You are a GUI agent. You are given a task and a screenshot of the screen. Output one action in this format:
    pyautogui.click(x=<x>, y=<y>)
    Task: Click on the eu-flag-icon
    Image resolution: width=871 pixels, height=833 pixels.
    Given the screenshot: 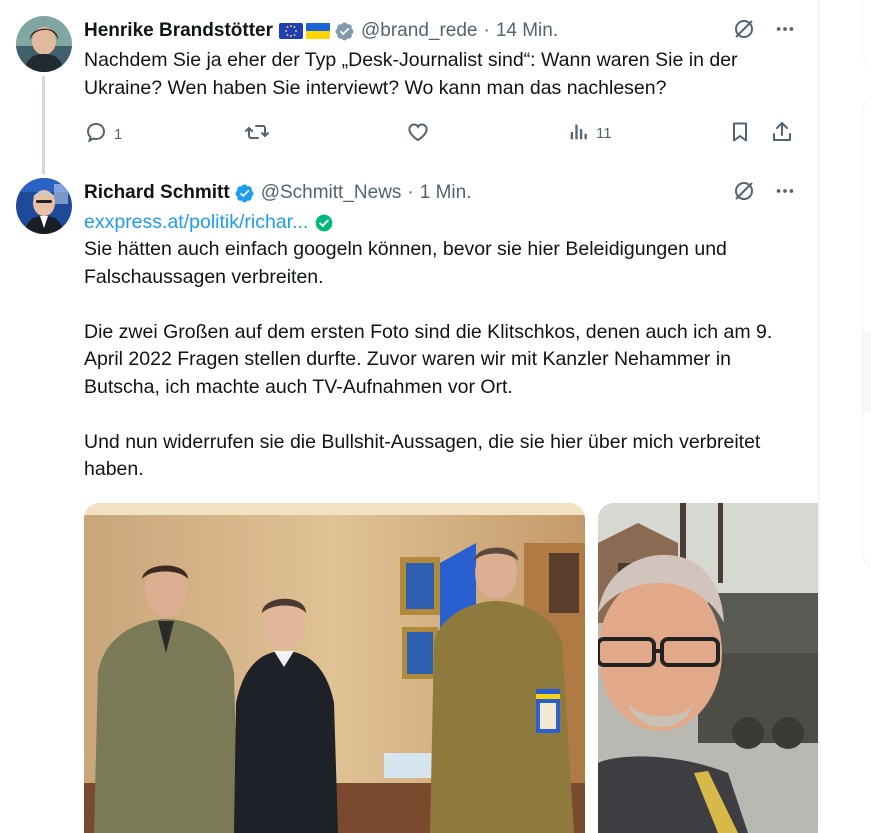 What is the action you would take?
    pyautogui.click(x=291, y=31)
    